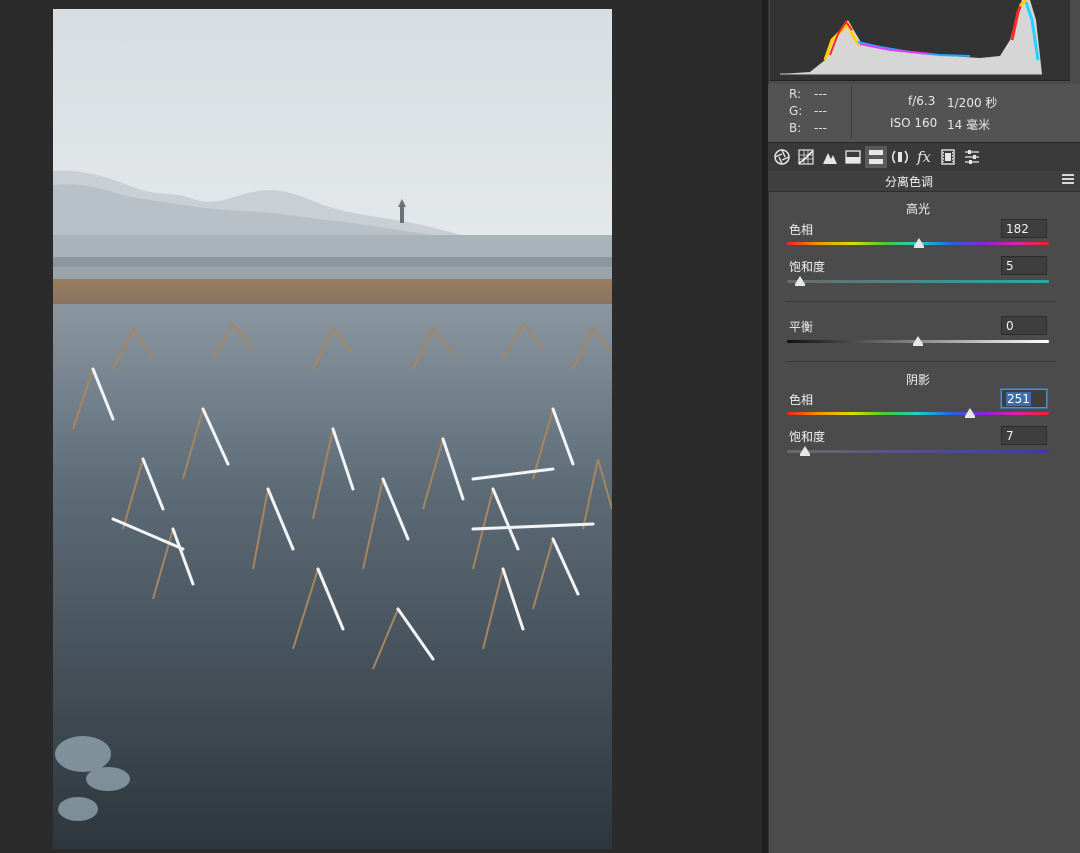 Image resolution: width=1080 pixels, height=853 pixels. What do you see at coordinates (908, 182) in the screenshot?
I see `panel-title: 分离色调` at bounding box center [908, 182].